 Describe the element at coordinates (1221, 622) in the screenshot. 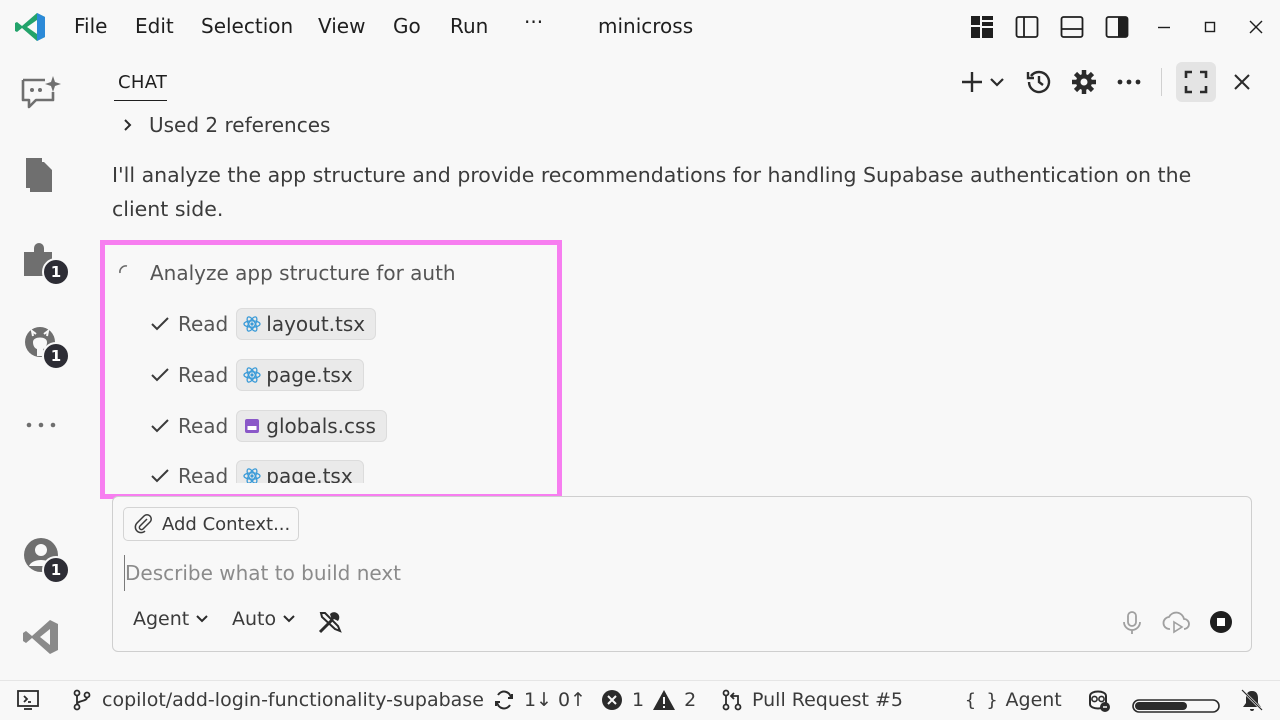

I see `stop-icon` at that location.